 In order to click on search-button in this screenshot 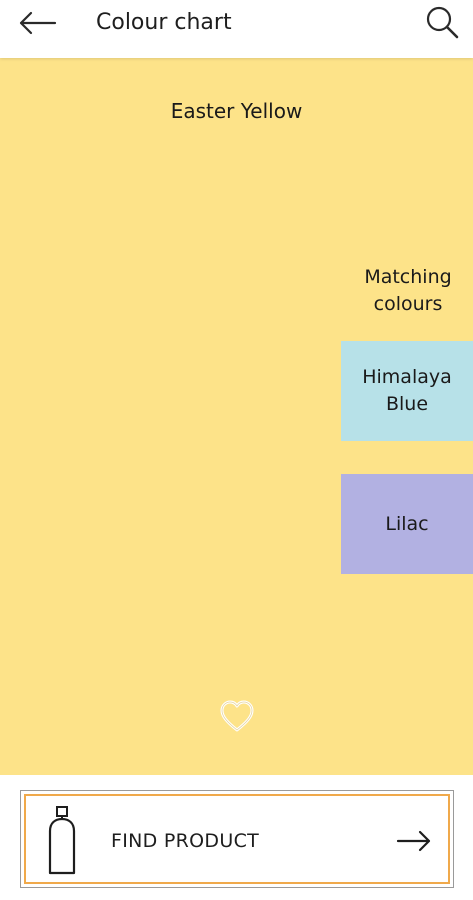, I will do `click(442, 22)`.